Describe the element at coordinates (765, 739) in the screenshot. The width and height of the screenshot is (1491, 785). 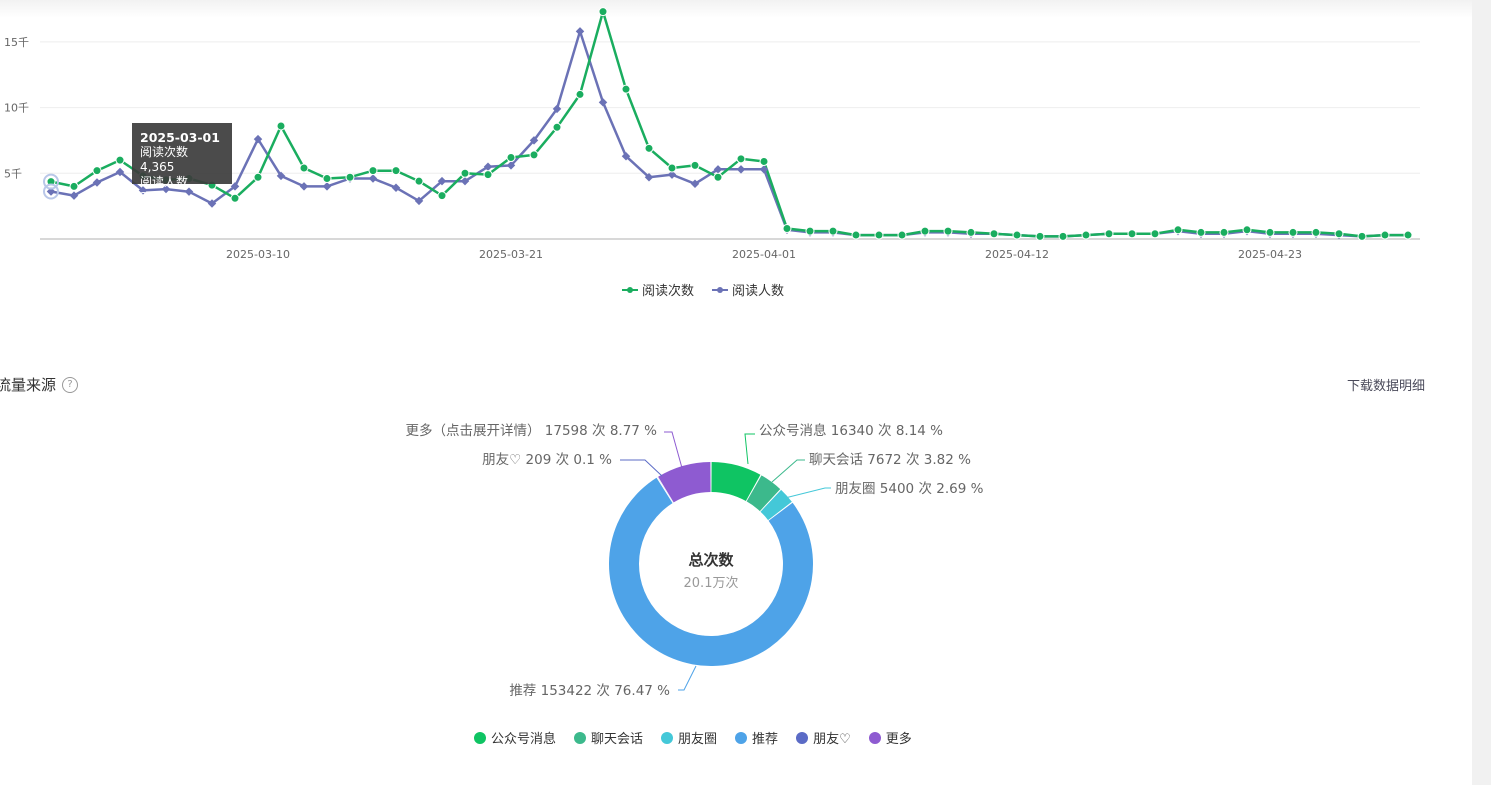
I see `pie-legend-label: 推荐` at that location.